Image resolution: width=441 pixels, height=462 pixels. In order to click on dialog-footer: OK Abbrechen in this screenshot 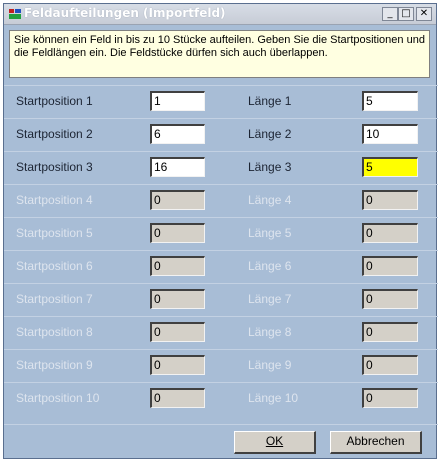, I will do `click(221, 441)`.